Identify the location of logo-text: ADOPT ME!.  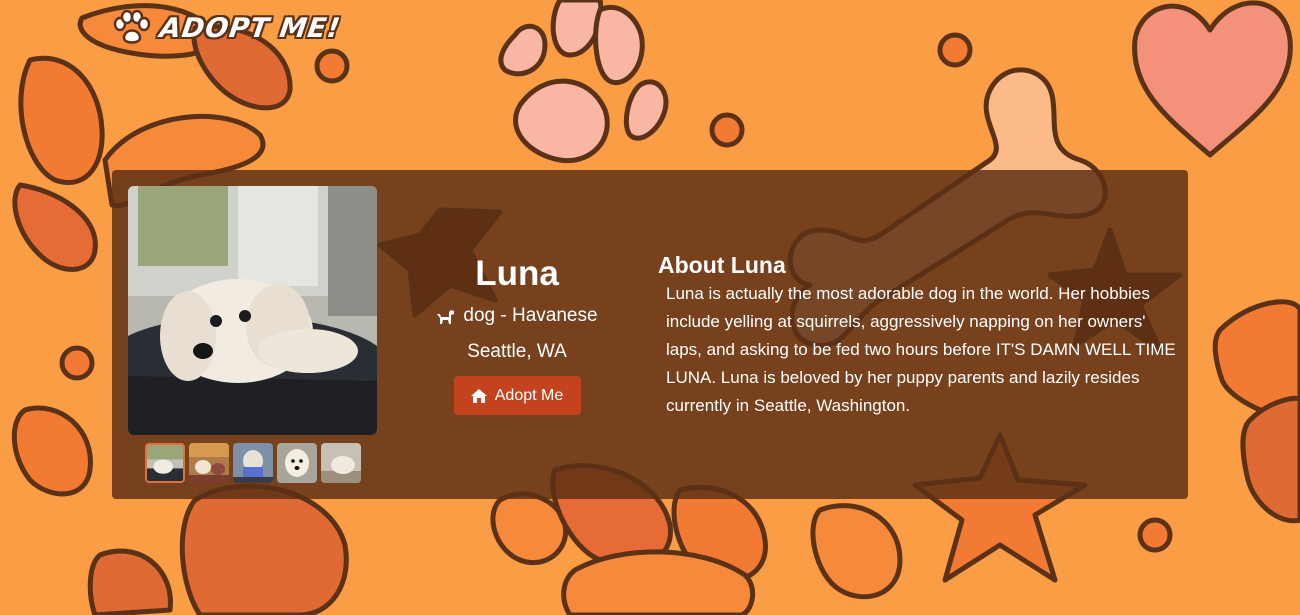
(250, 28).